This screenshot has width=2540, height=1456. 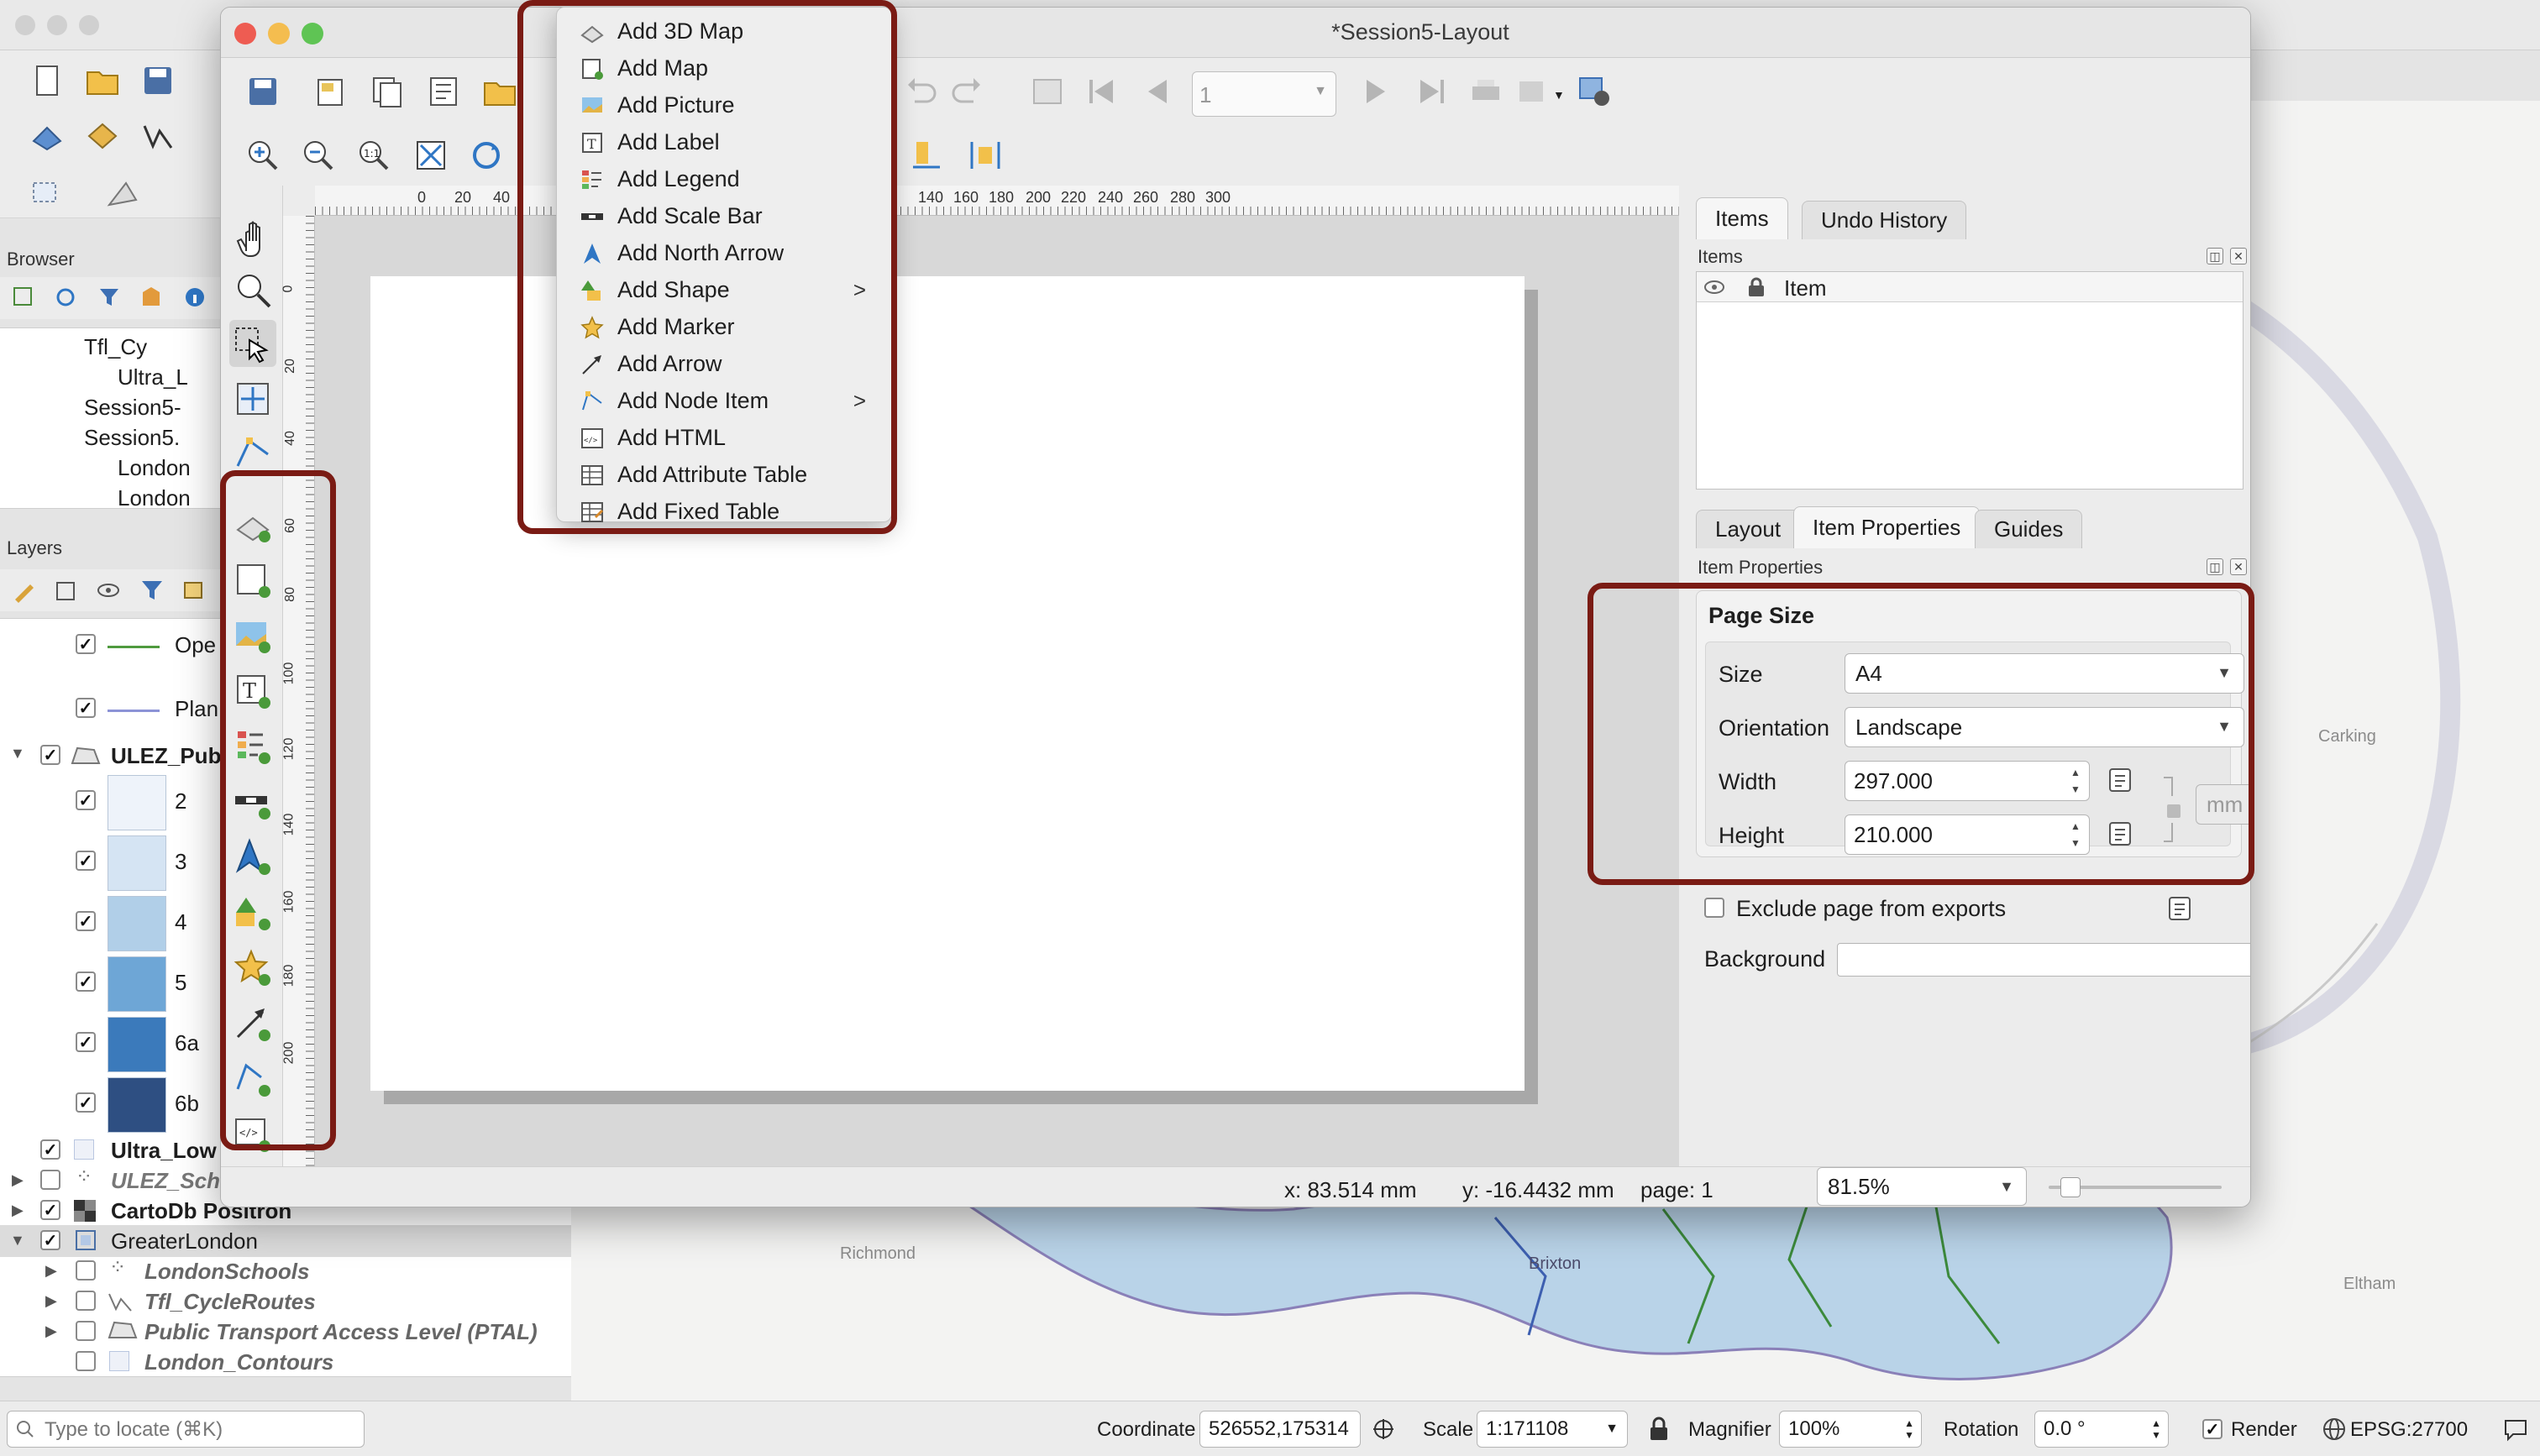 What do you see at coordinates (157, 80) in the screenshot?
I see `save-project-icon` at bounding box center [157, 80].